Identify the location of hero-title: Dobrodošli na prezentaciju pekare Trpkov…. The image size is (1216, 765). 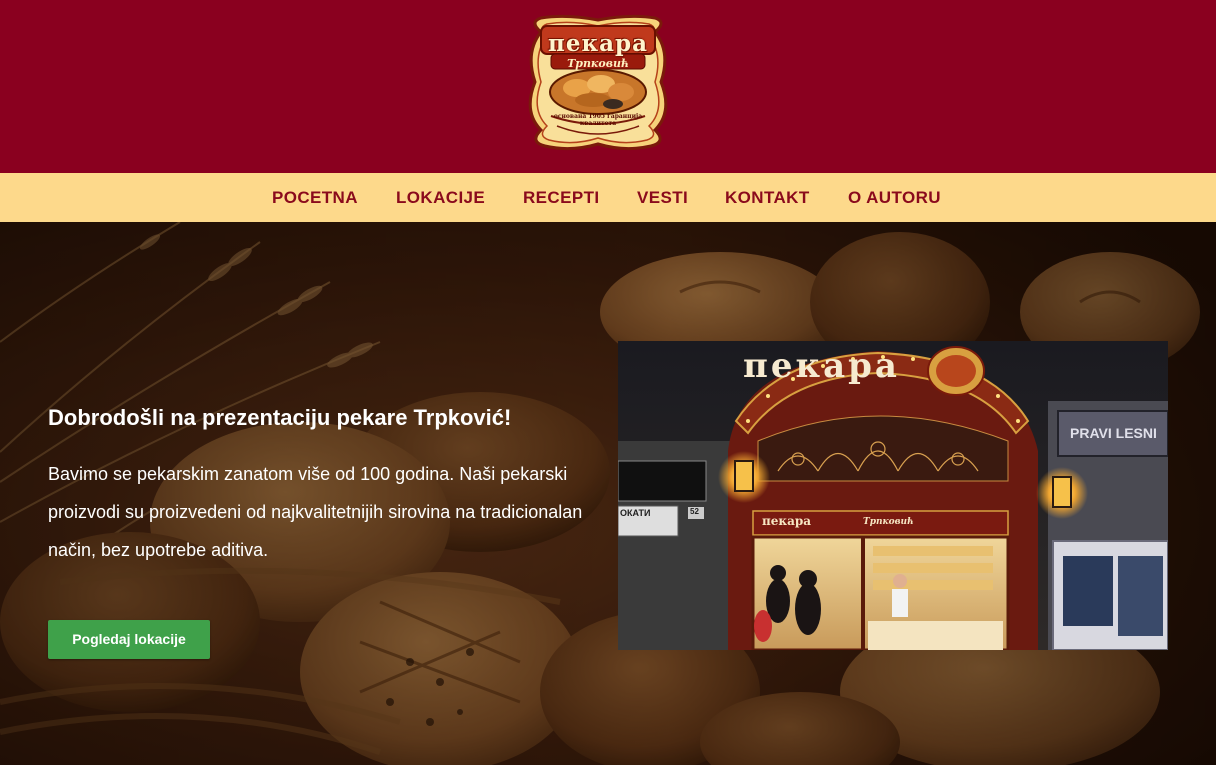
(280, 417).